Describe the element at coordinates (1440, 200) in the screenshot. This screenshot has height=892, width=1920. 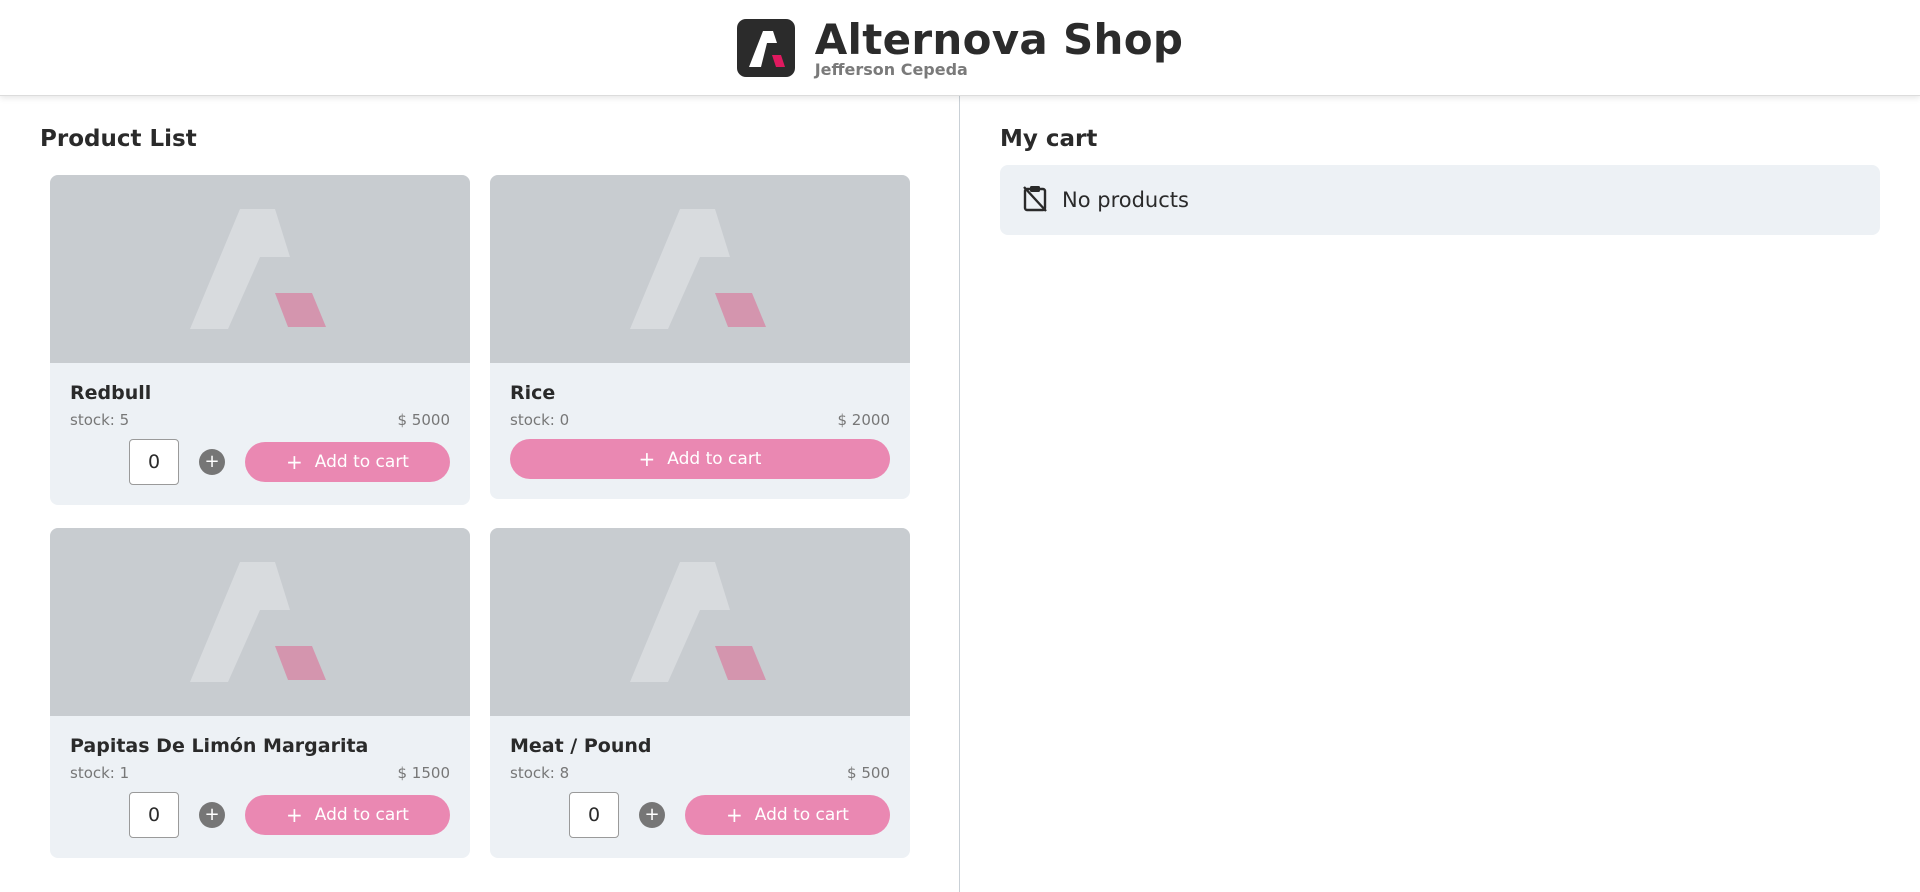
I see `cart-empty-state: No products` at that location.